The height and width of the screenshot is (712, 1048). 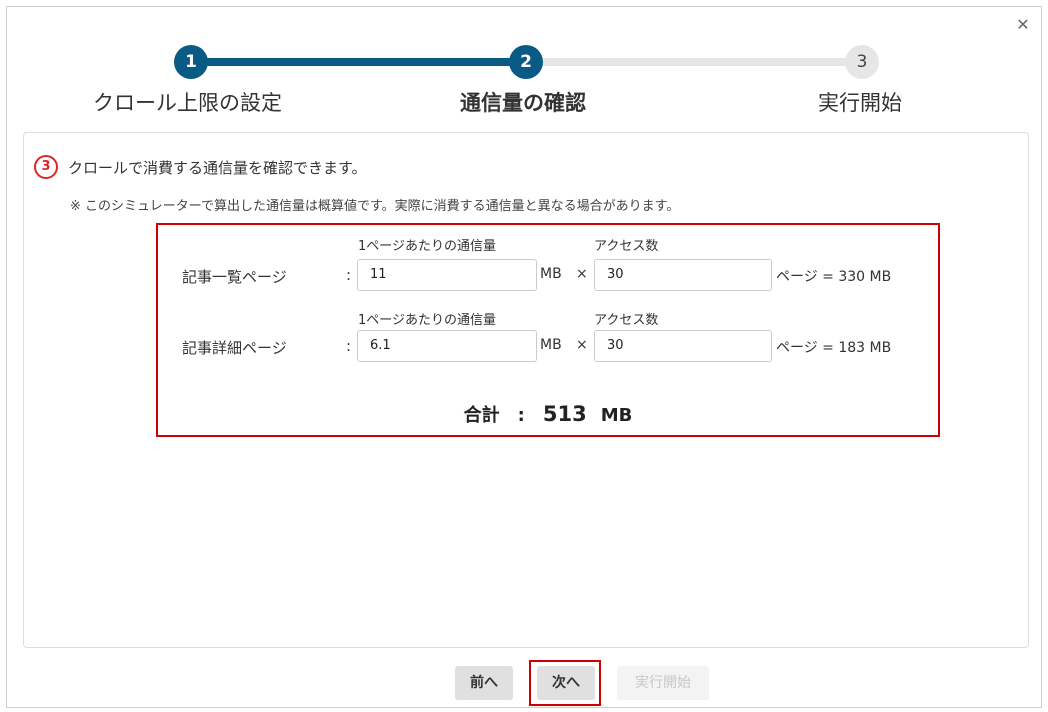 What do you see at coordinates (551, 274) in the screenshot?
I see `unit-mb-1: MB` at bounding box center [551, 274].